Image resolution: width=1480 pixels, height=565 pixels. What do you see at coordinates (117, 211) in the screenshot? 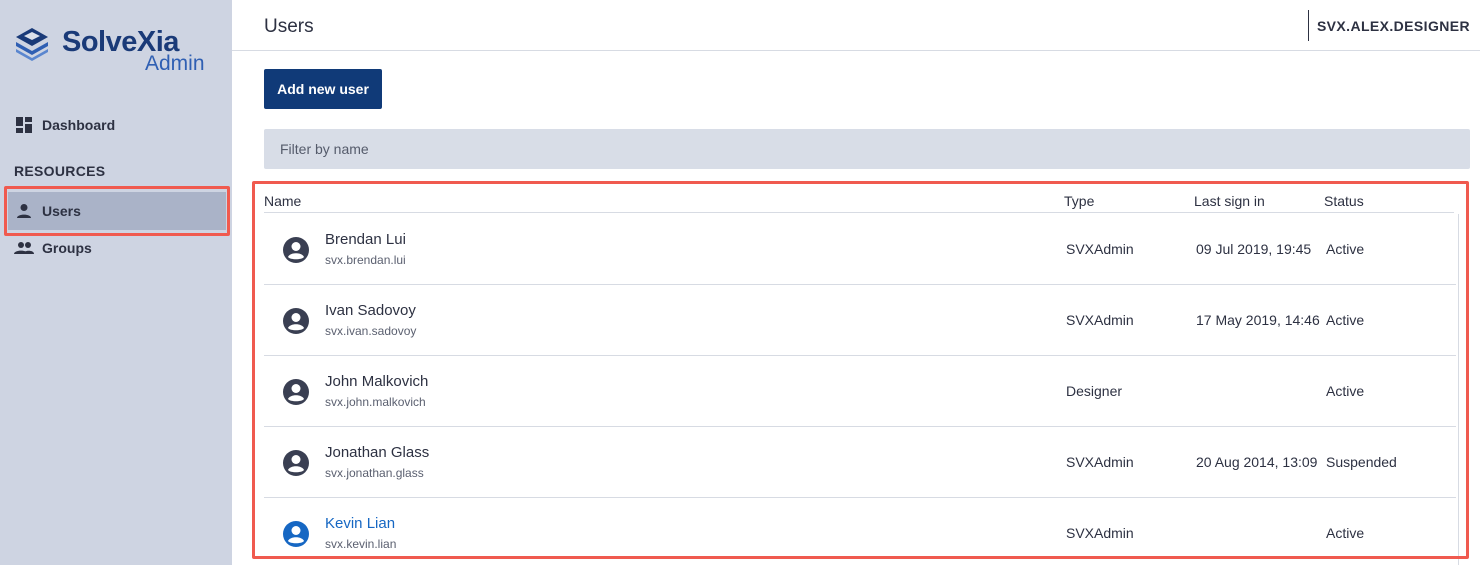
I see `sidebar-item-users: Users` at bounding box center [117, 211].